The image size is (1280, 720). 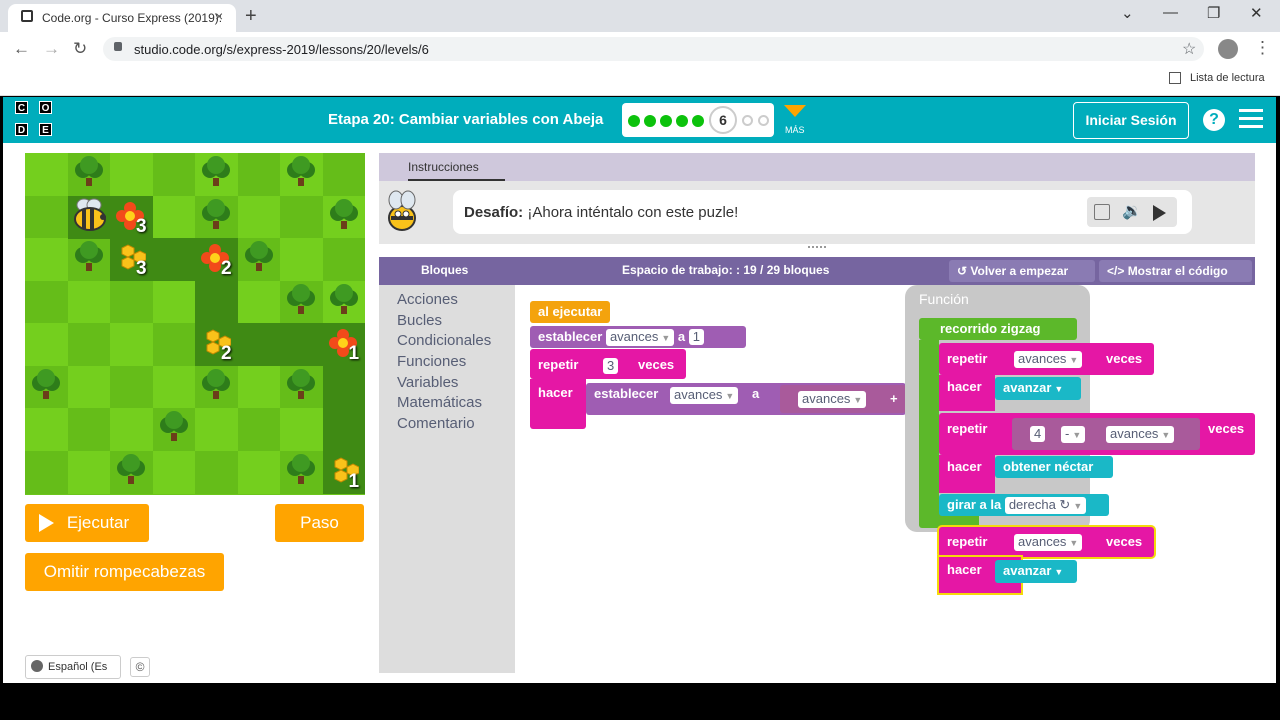 What do you see at coordinates (964, 271) in the screenshot?
I see `reset-icon: ↺` at bounding box center [964, 271].